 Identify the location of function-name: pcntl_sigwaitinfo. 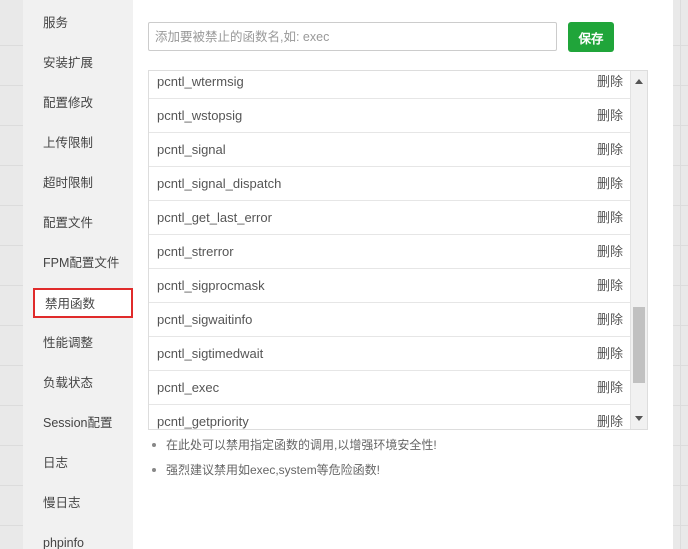
(205, 319).